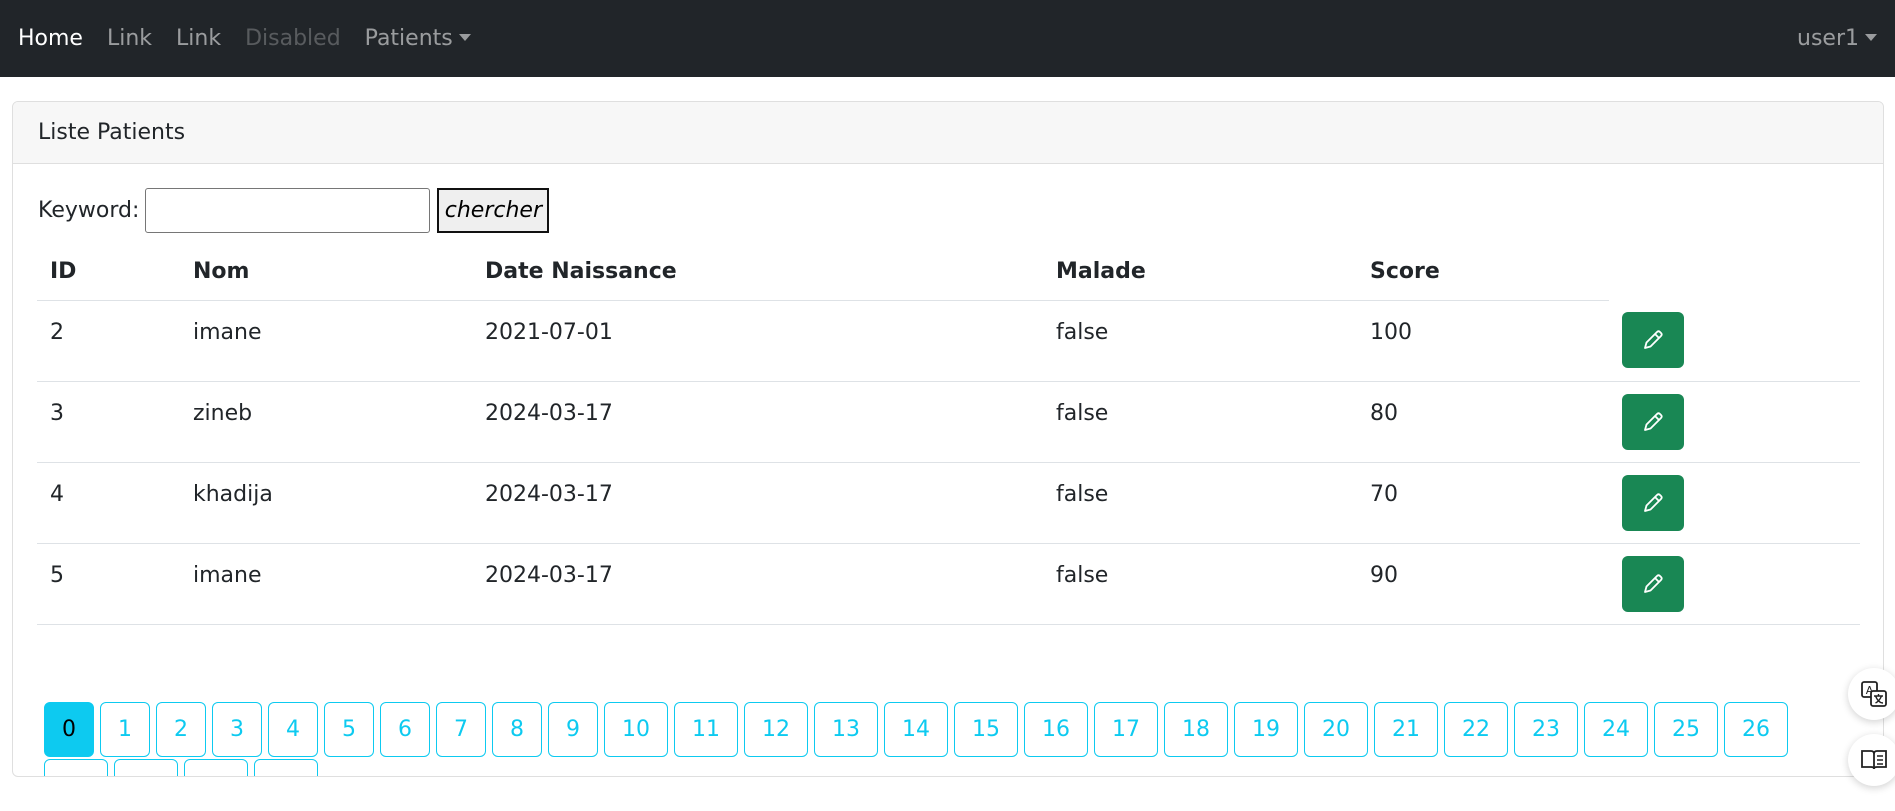 Image resolution: width=1895 pixels, height=811 pixels. What do you see at coordinates (76, 767) in the screenshot?
I see `page-button: 27` at bounding box center [76, 767].